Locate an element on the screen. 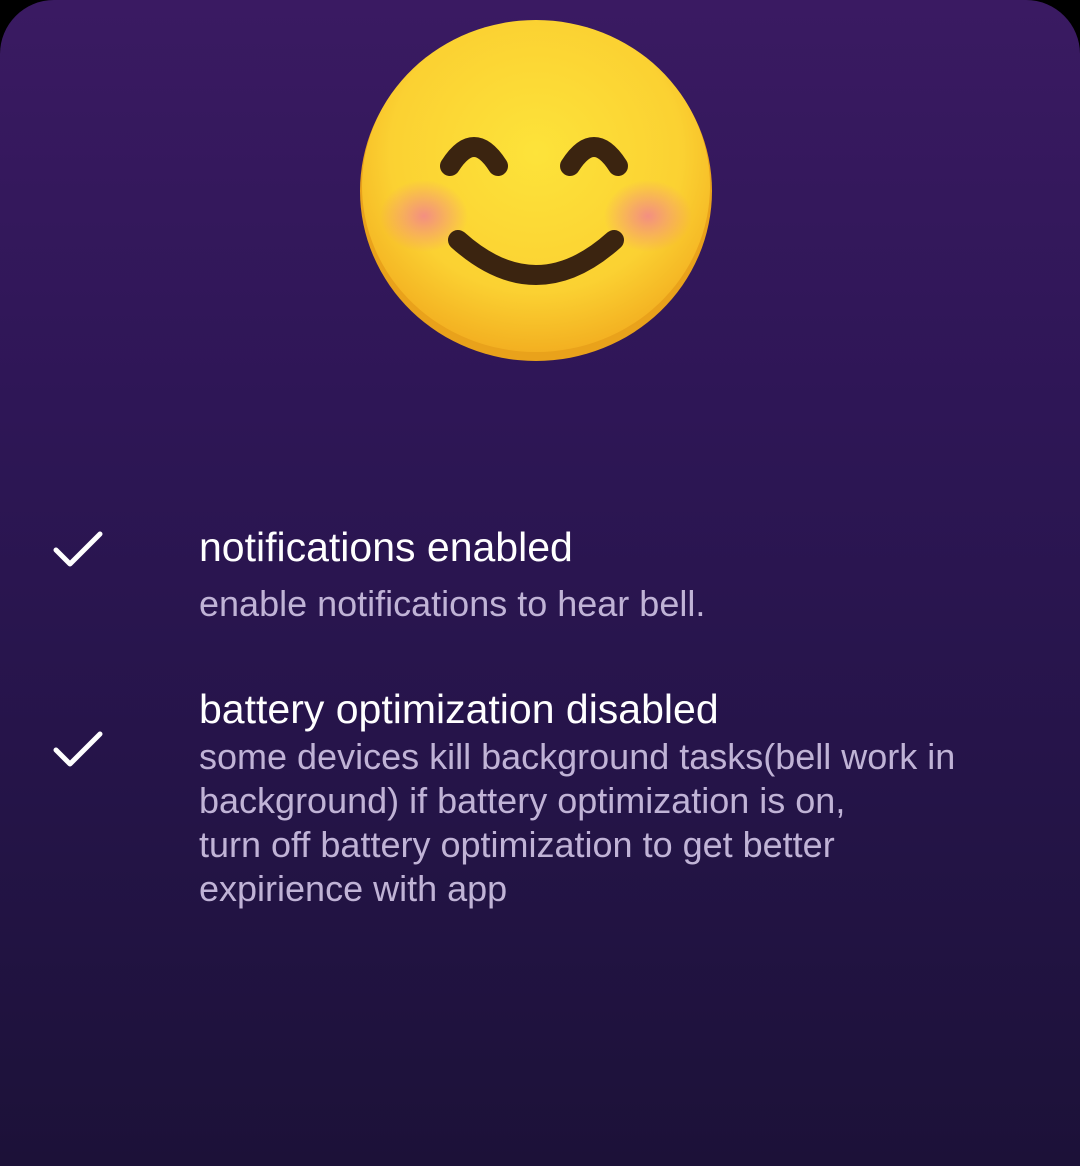 This screenshot has width=1080, height=1166. description-line: expirience with app is located at coordinates (353, 888).